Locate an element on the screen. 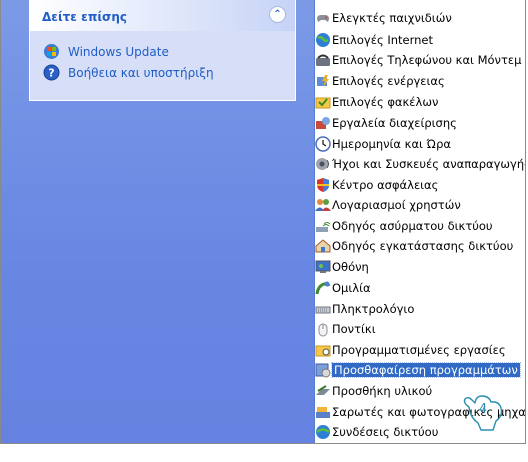 The height and width of the screenshot is (462, 528). windows-update-link: Windows Update is located at coordinates (169, 51).